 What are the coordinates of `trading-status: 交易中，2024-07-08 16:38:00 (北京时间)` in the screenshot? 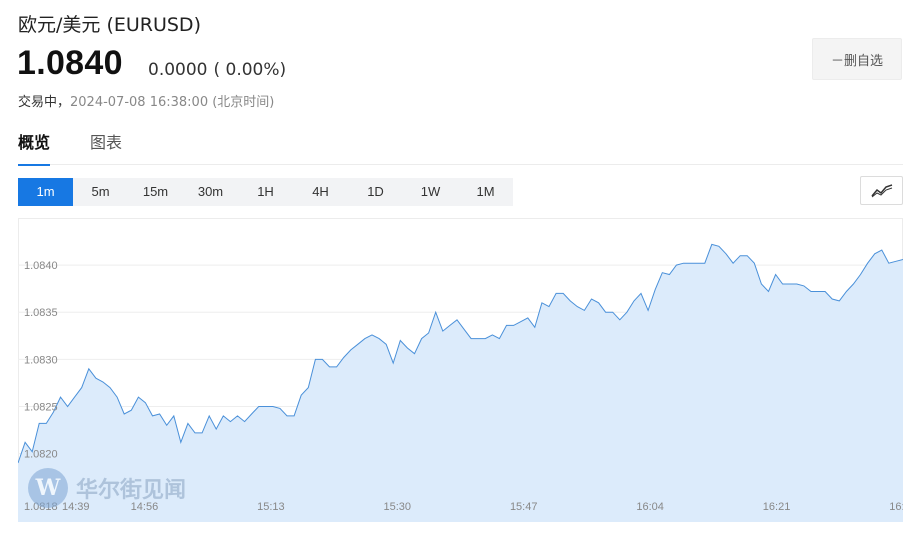 It's located at (146, 100).